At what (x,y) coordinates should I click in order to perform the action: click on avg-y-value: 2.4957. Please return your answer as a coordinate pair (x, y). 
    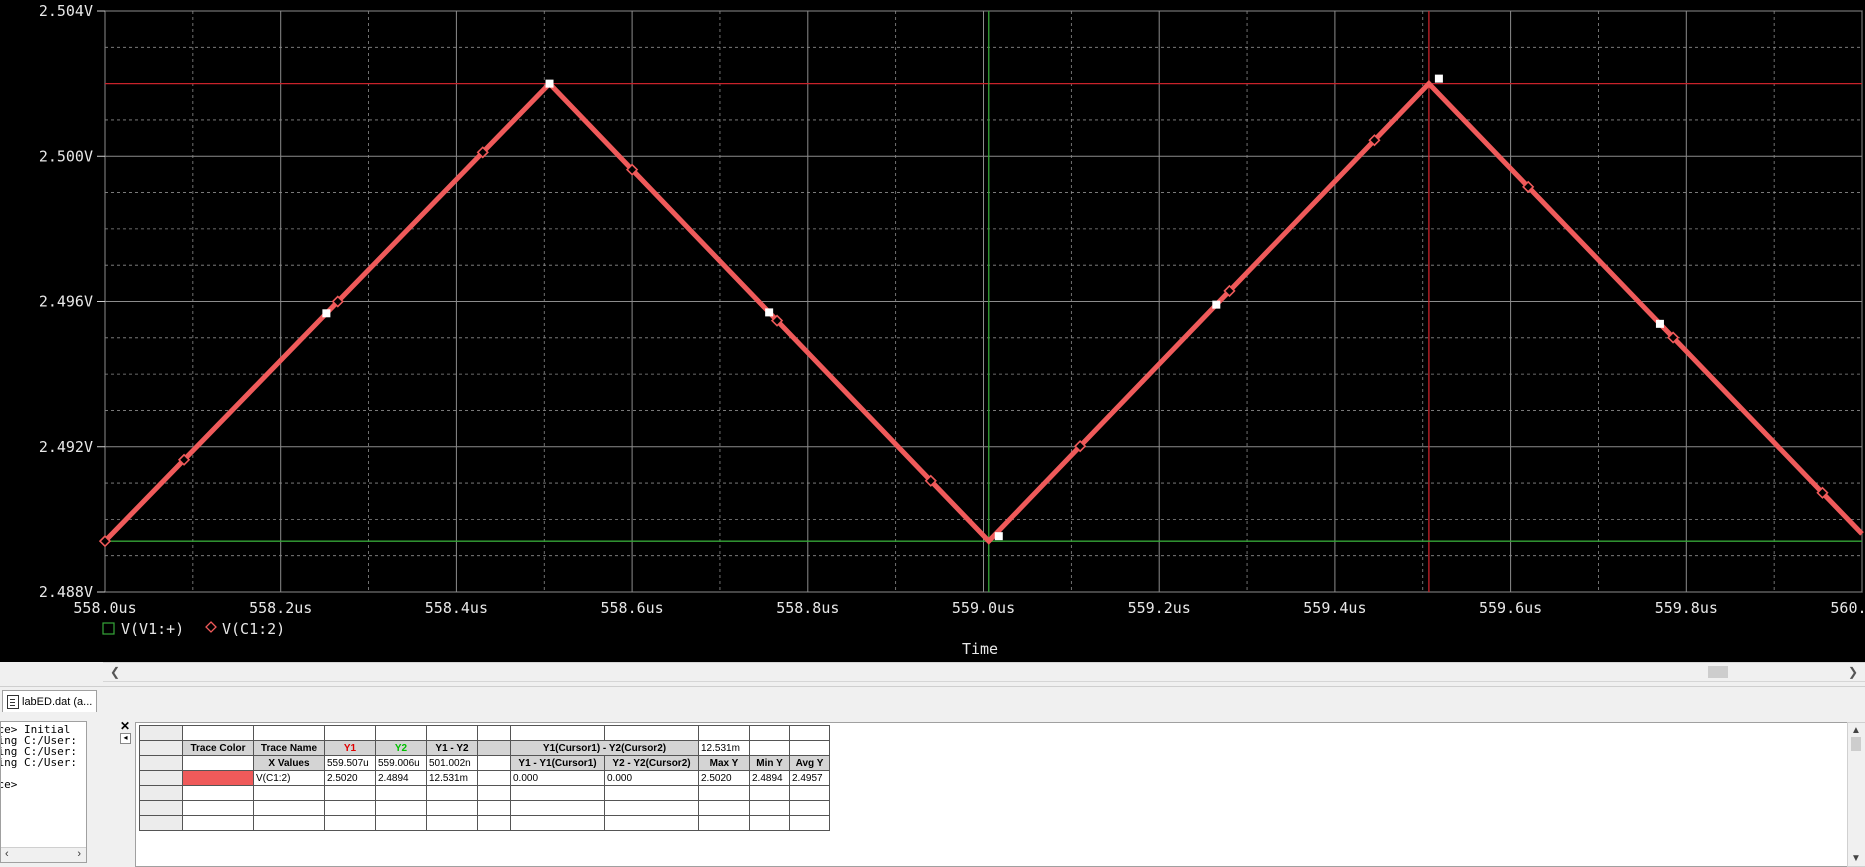
    Looking at the image, I should click on (809, 778).